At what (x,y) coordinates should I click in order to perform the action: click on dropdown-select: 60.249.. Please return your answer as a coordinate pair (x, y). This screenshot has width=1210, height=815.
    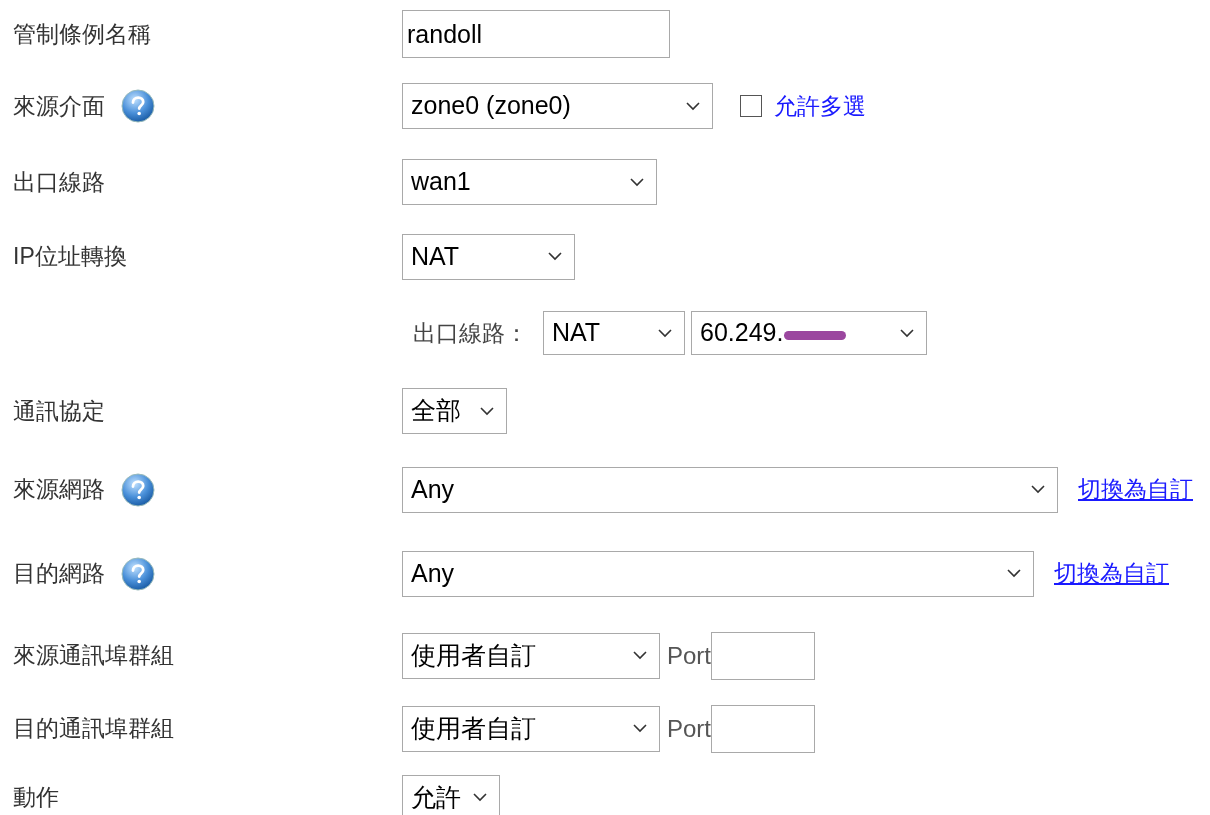
    Looking at the image, I should click on (809, 333).